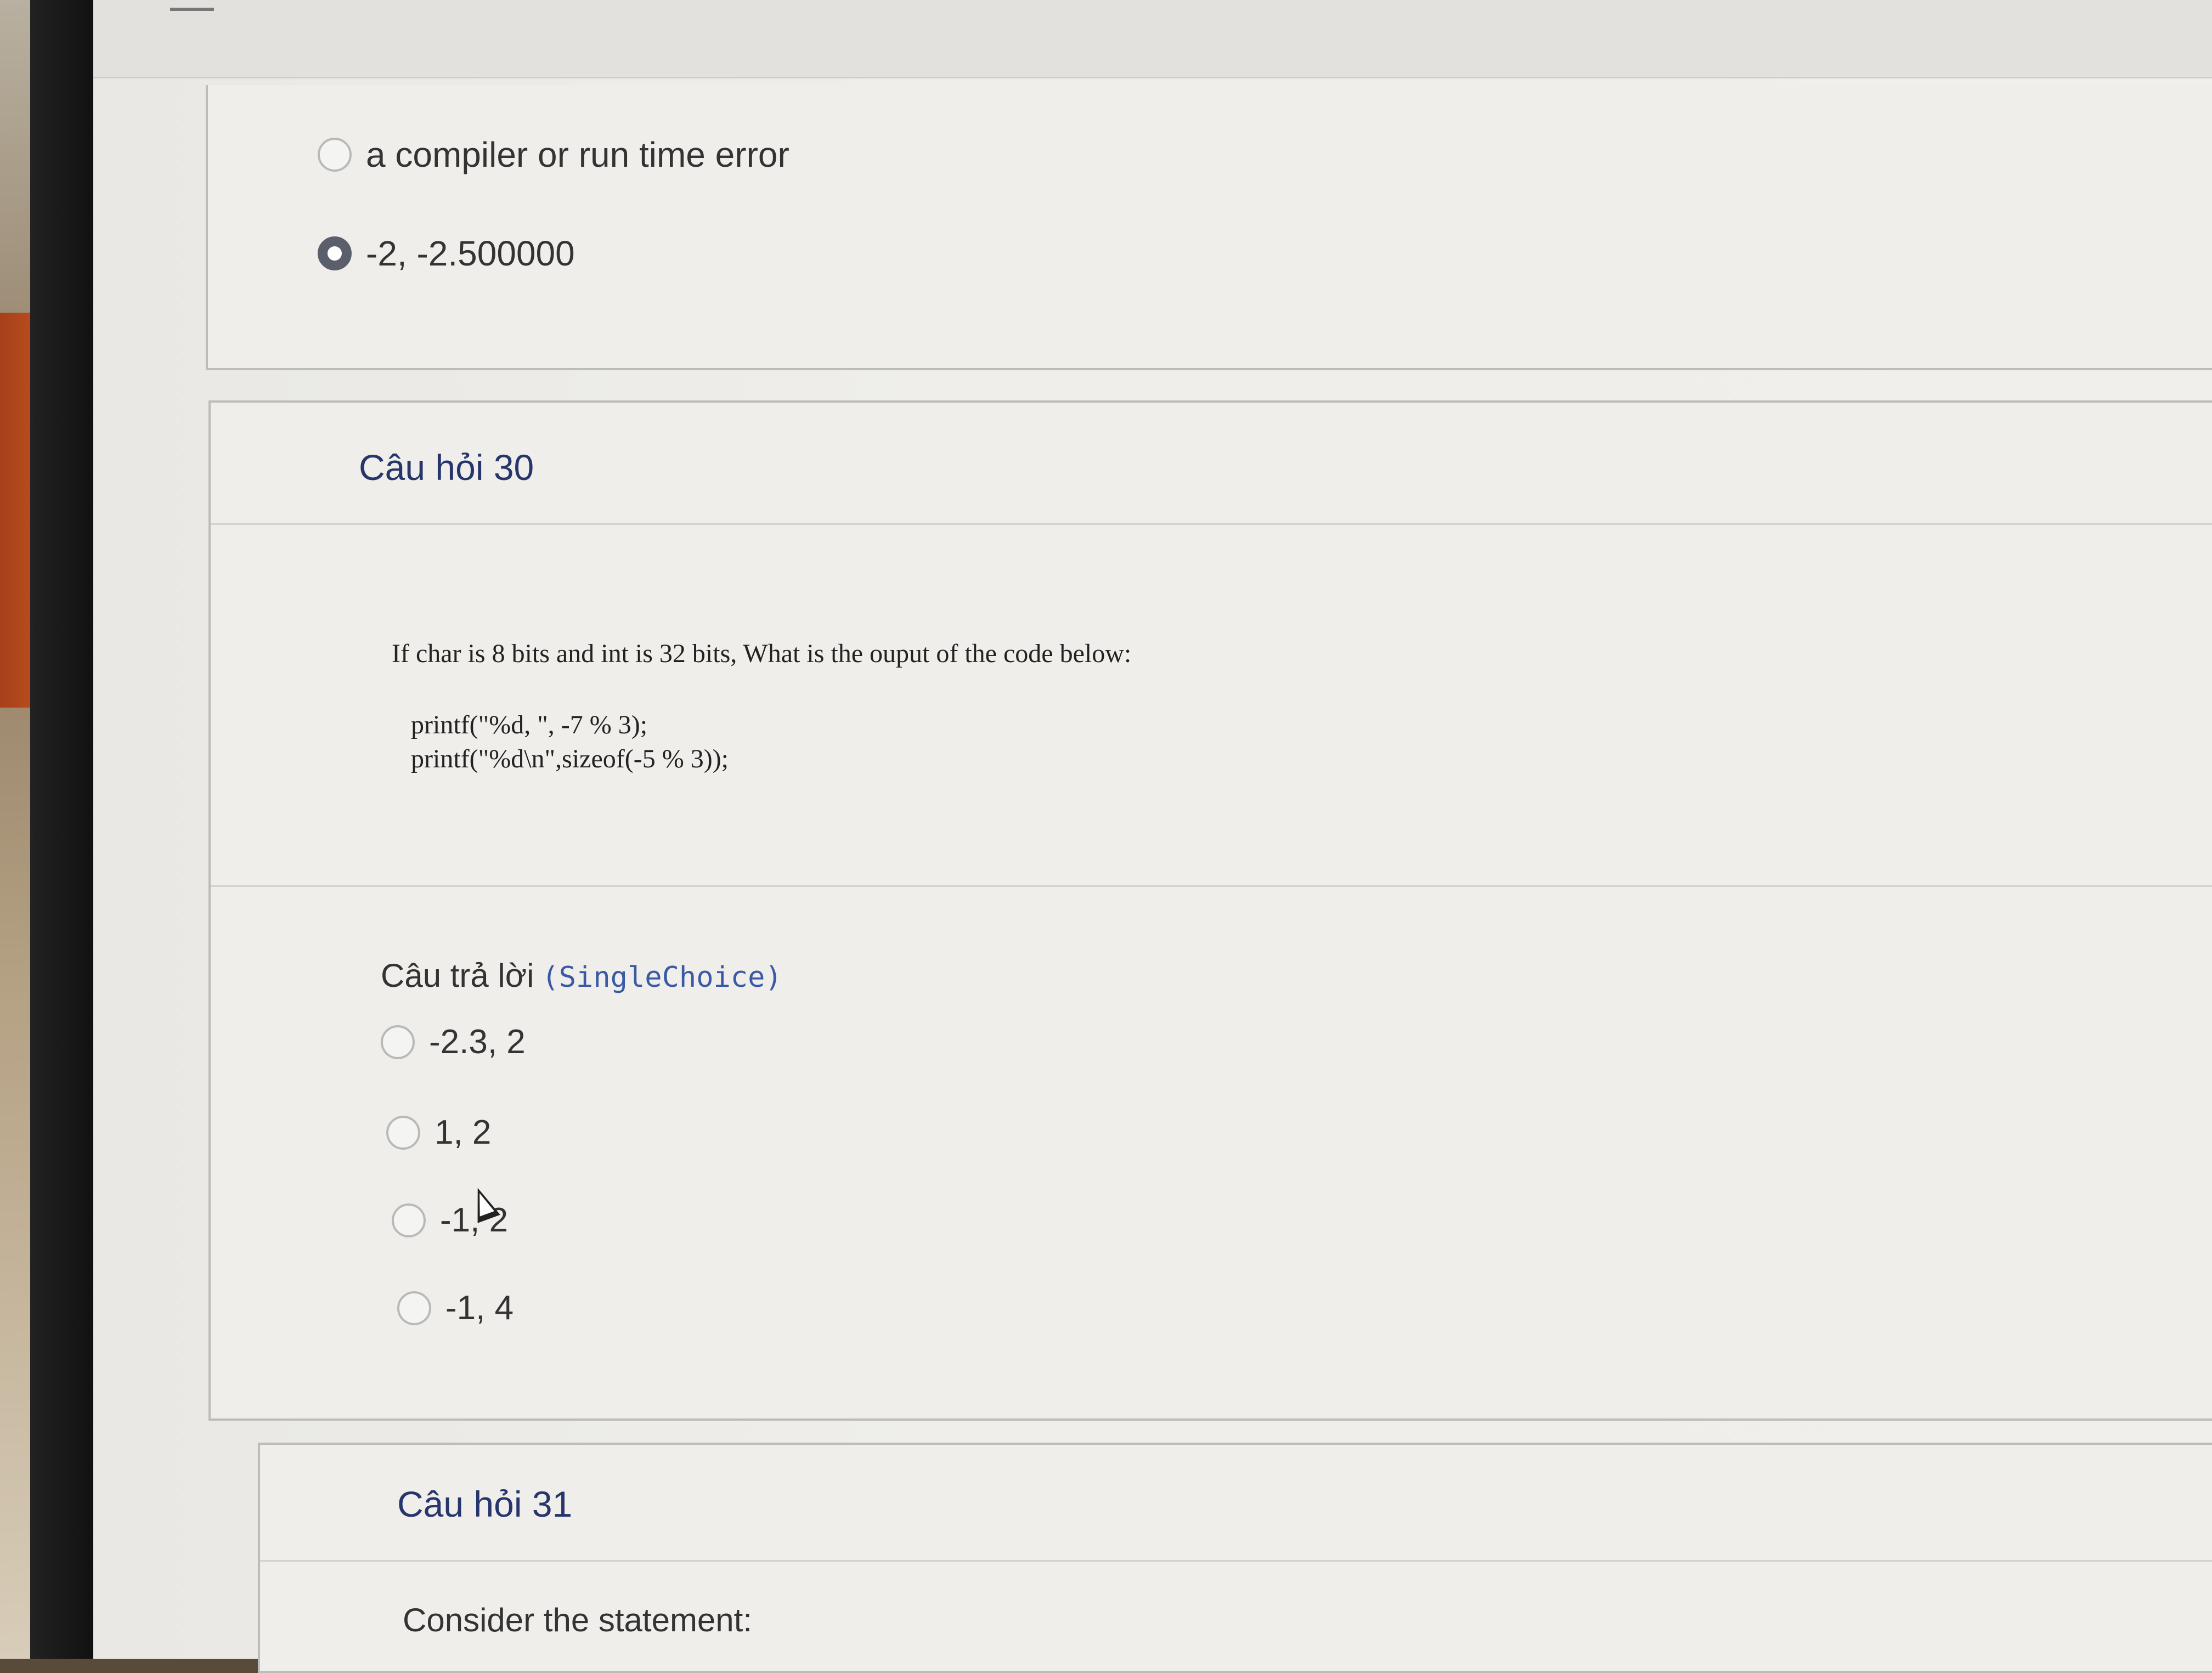 The width and height of the screenshot is (2212, 1673). Describe the element at coordinates (661, 977) in the screenshot. I see `answer-type: (SingleChoice)` at that location.